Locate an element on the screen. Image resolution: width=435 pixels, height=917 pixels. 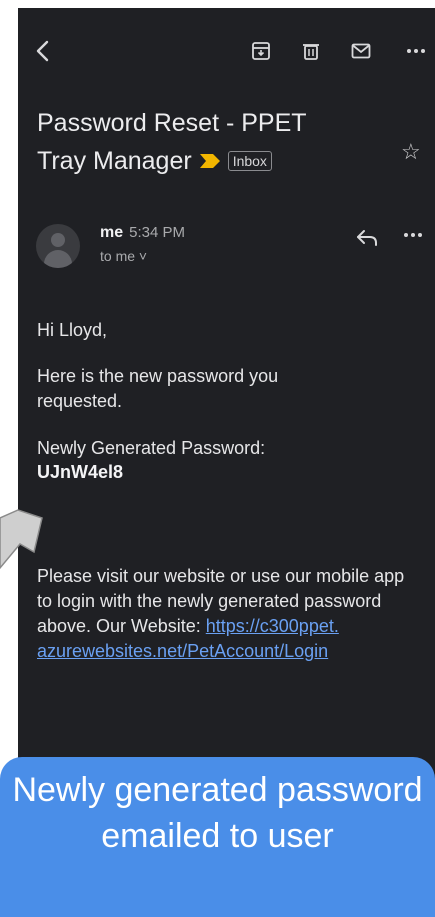
subject-line-2: Tray Manager is located at coordinates (114, 161).